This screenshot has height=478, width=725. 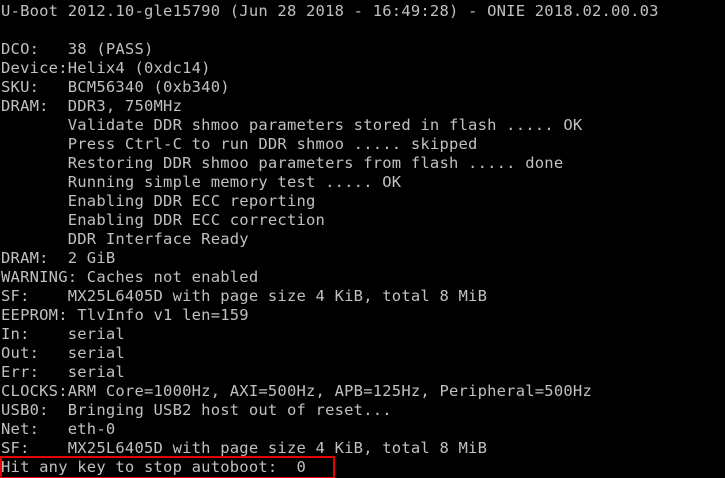 What do you see at coordinates (58, 258) in the screenshot?
I see `terminal-line-dram-size: DRAM: 2 GiB` at bounding box center [58, 258].